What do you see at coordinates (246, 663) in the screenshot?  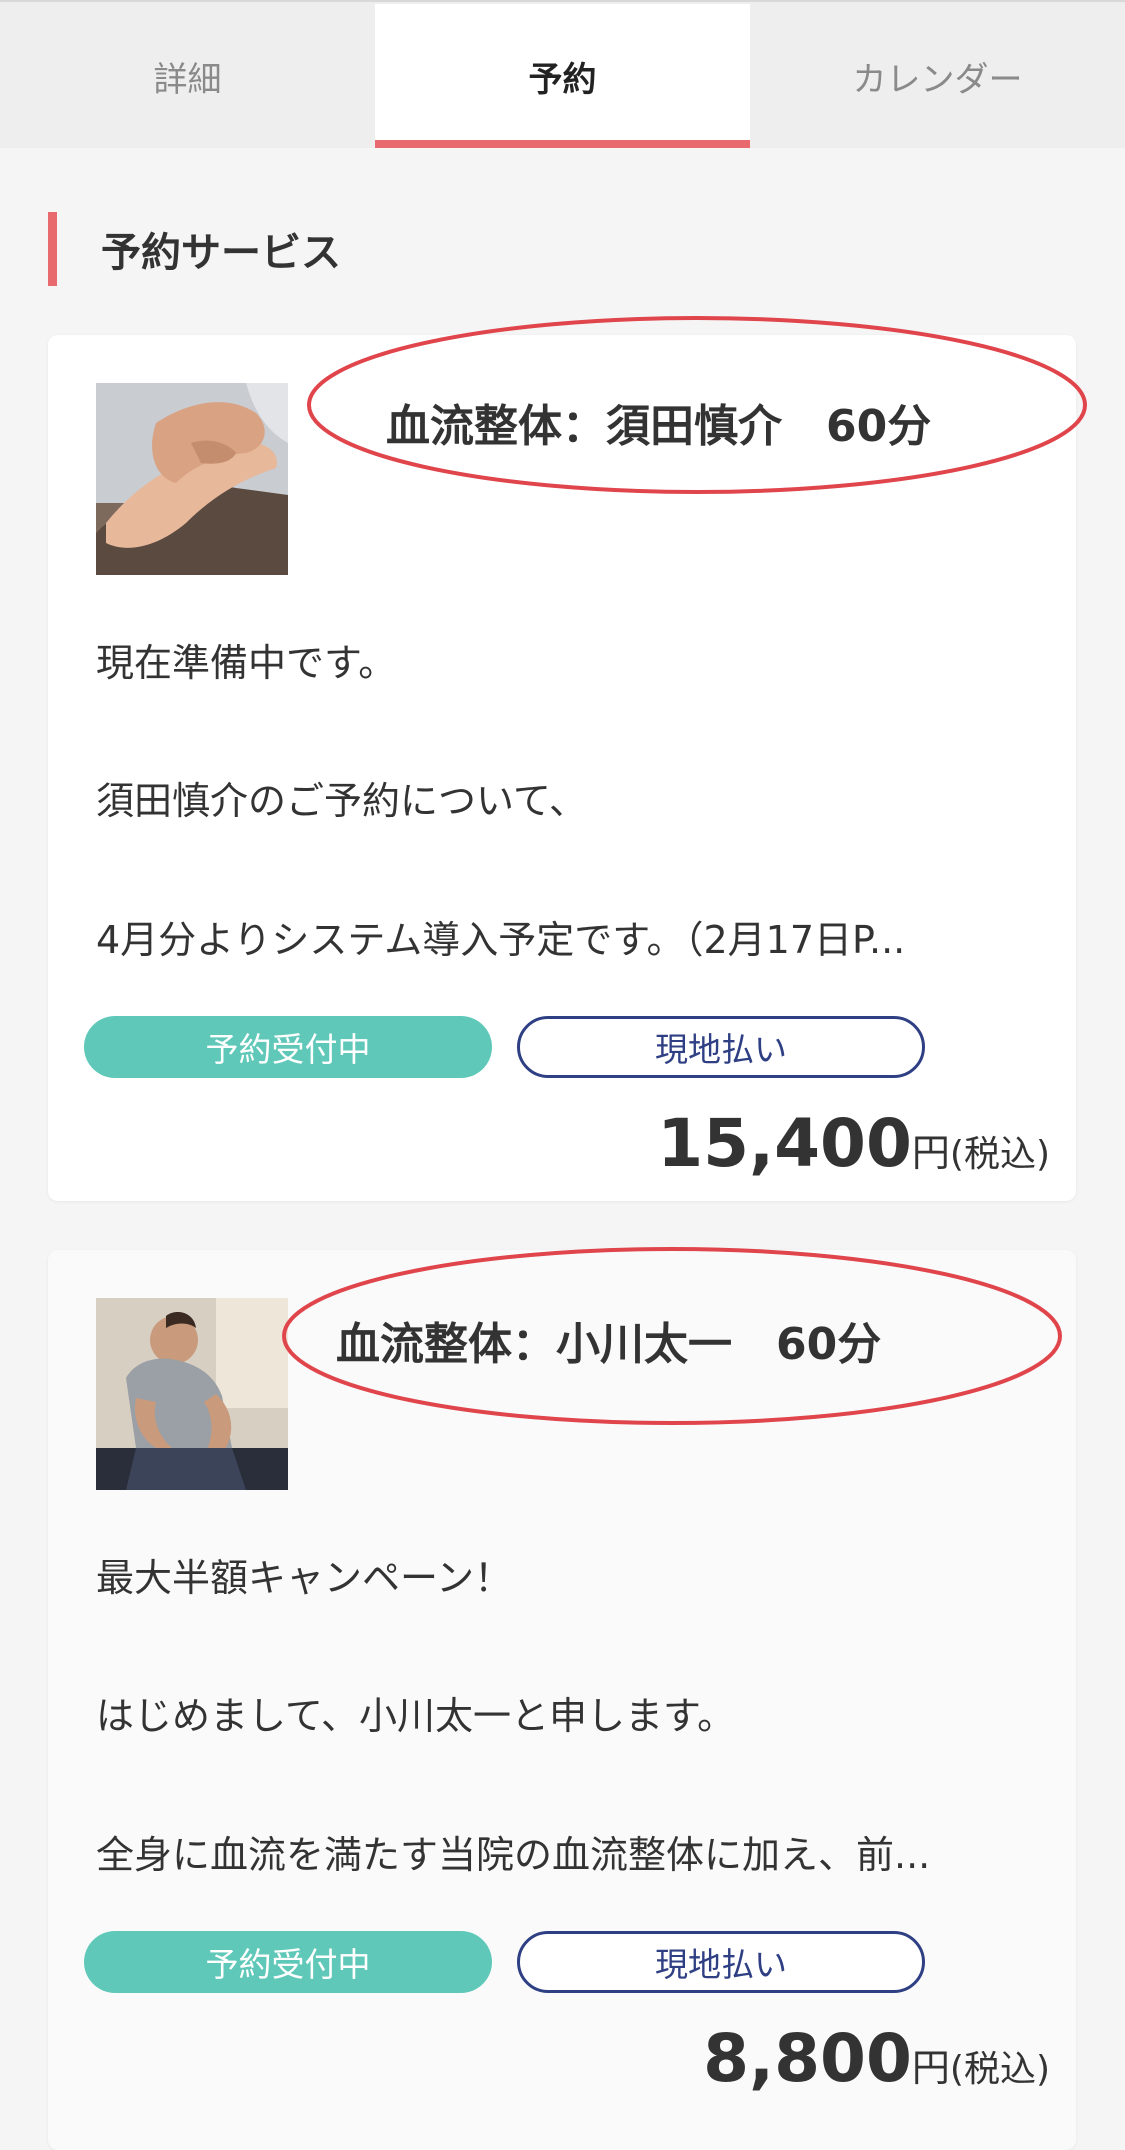 I see `service-description-line: 現在準備中です。` at bounding box center [246, 663].